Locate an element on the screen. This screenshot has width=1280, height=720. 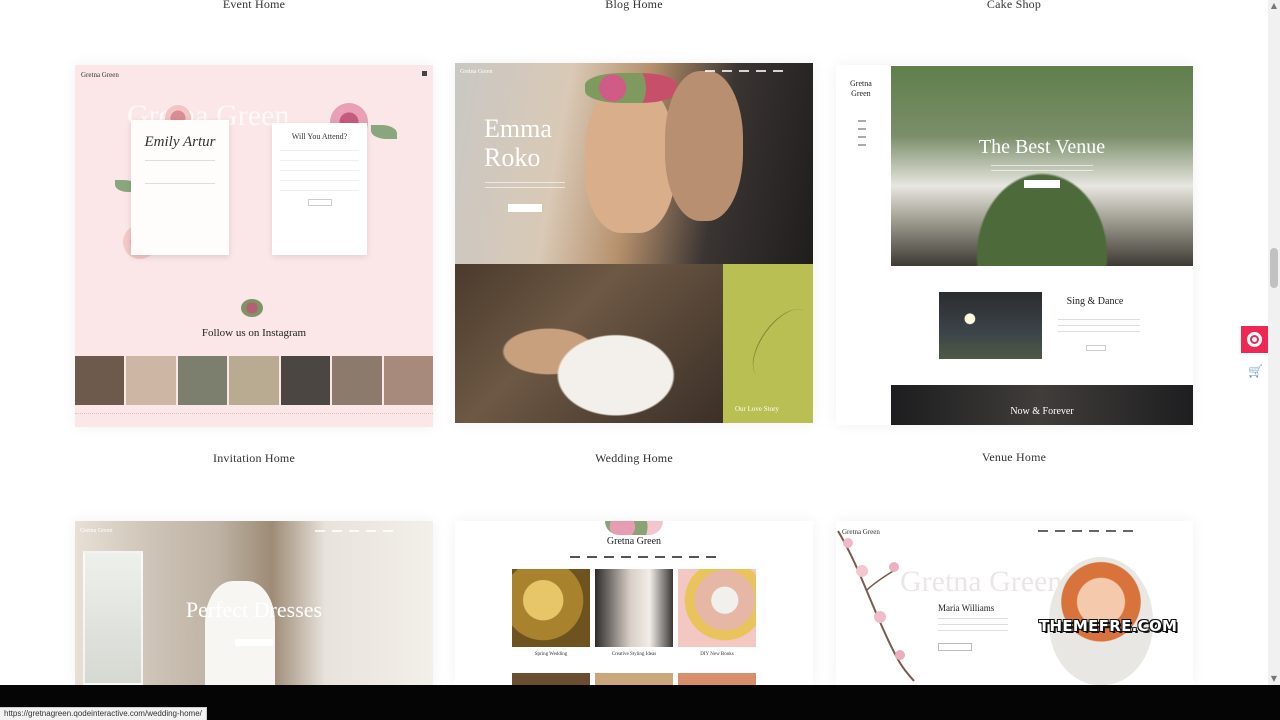
shopping-cart-icon: 🛒 is located at coordinates (1255, 371).